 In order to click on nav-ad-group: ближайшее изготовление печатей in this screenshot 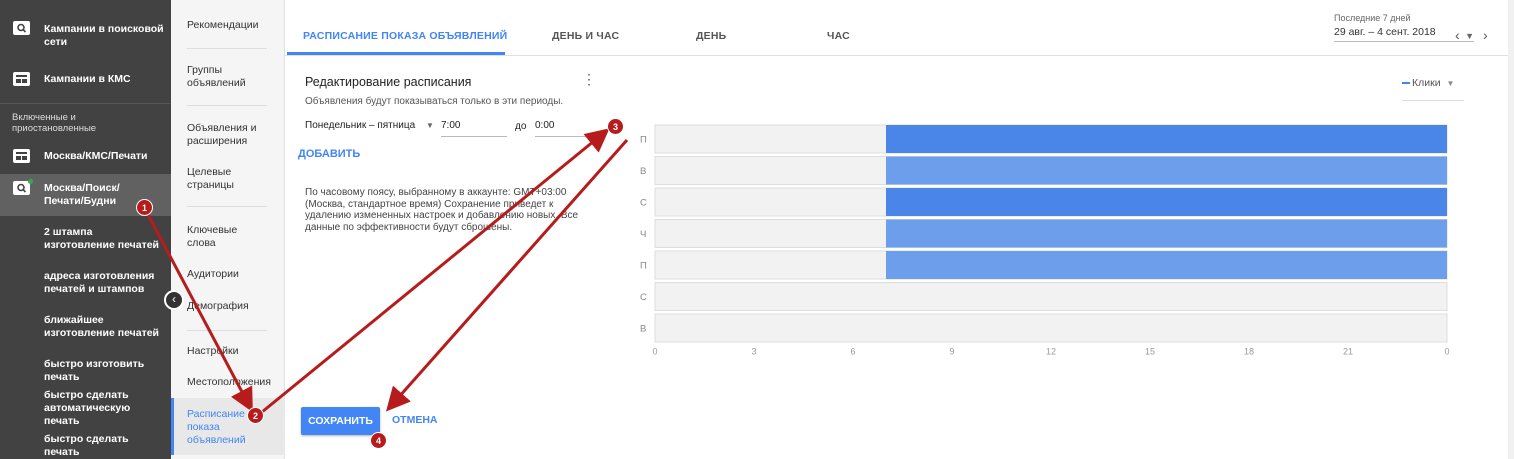, I will do `click(85, 326)`.